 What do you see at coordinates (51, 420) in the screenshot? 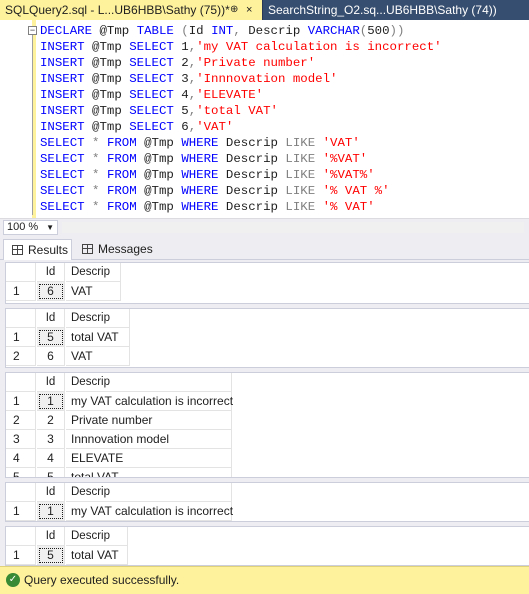
I see `cell-id: 2` at bounding box center [51, 420].